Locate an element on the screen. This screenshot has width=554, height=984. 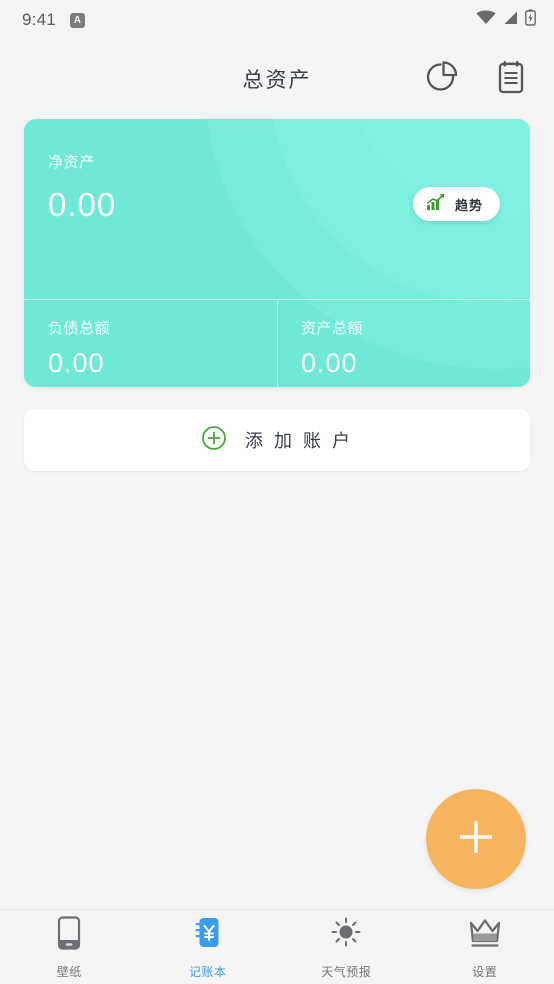
header-actions is located at coordinates (476, 79).